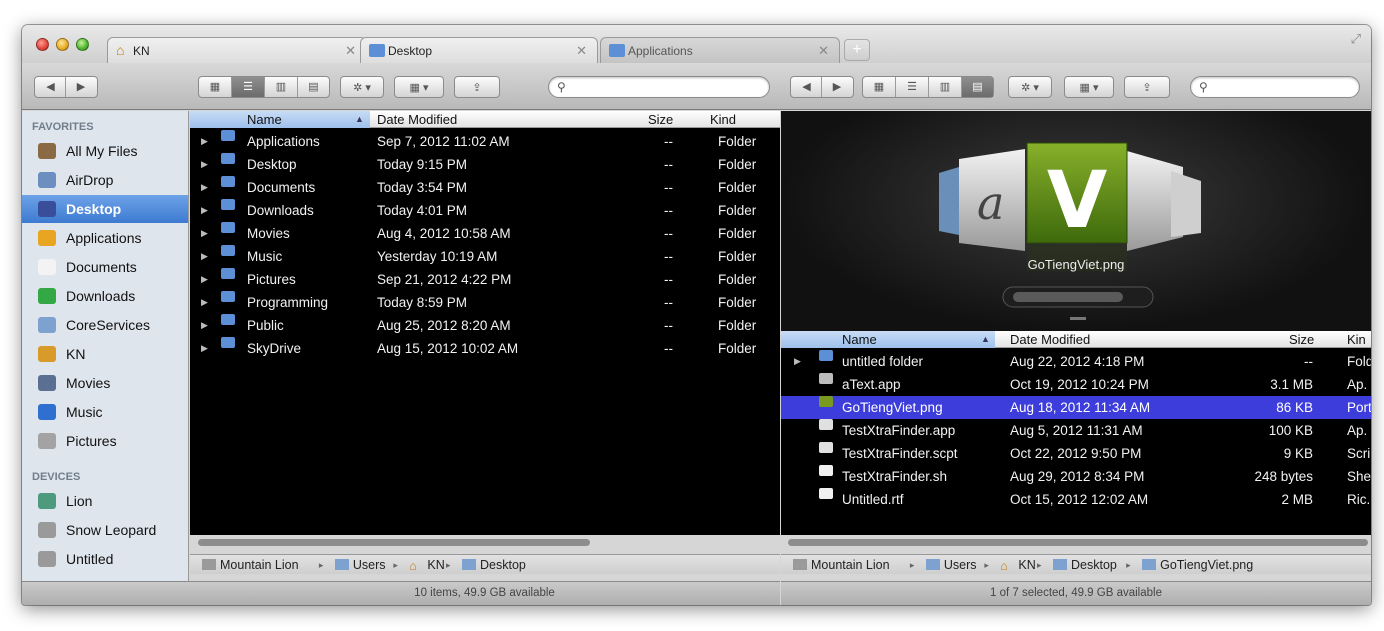 The width and height of the screenshot is (1384, 631). Describe the element at coordinates (105, 441) in the screenshot. I see `sidebar-item-pictures: Pictures` at that location.